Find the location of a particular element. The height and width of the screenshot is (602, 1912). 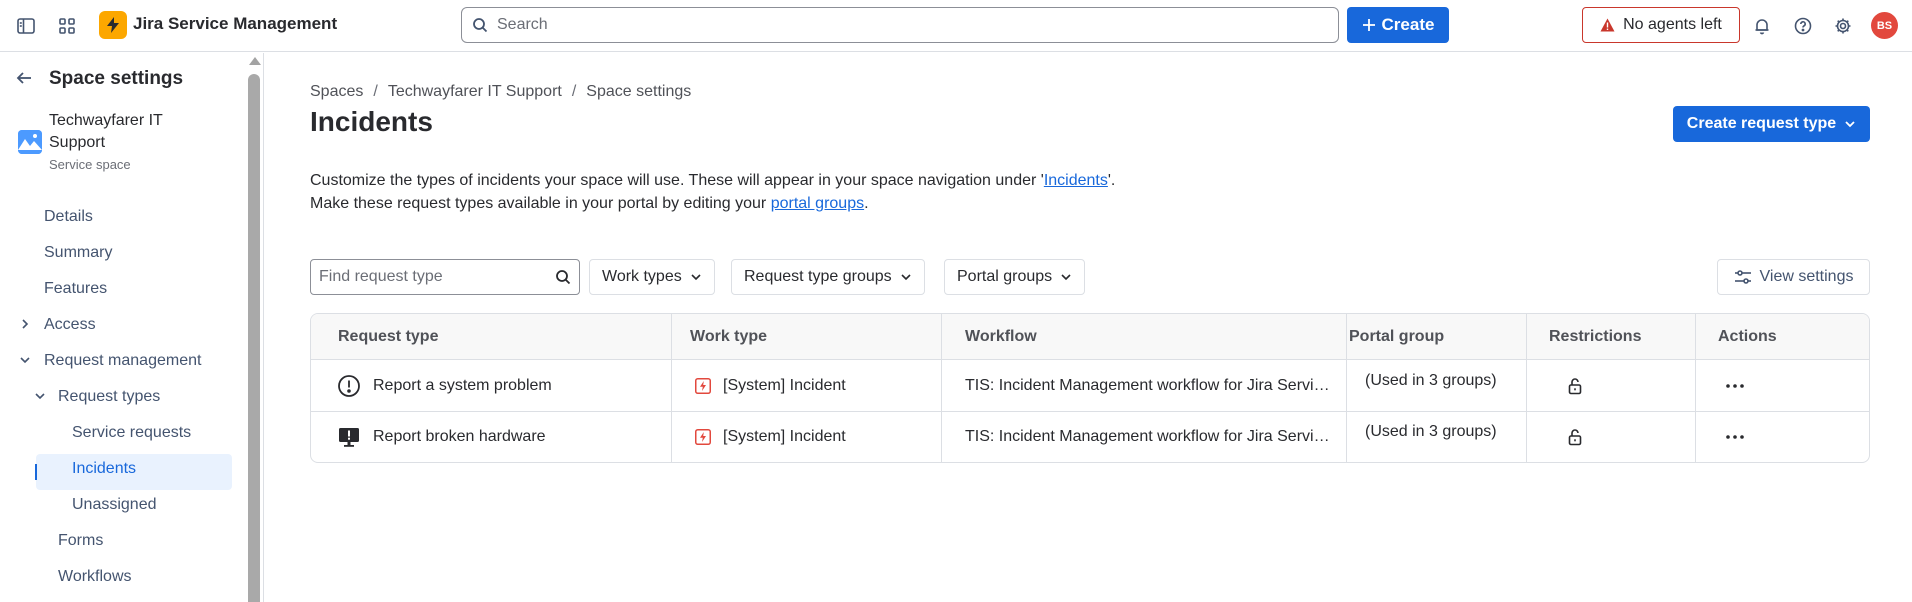

scroll-up-arrow-icon is located at coordinates (255, 61).